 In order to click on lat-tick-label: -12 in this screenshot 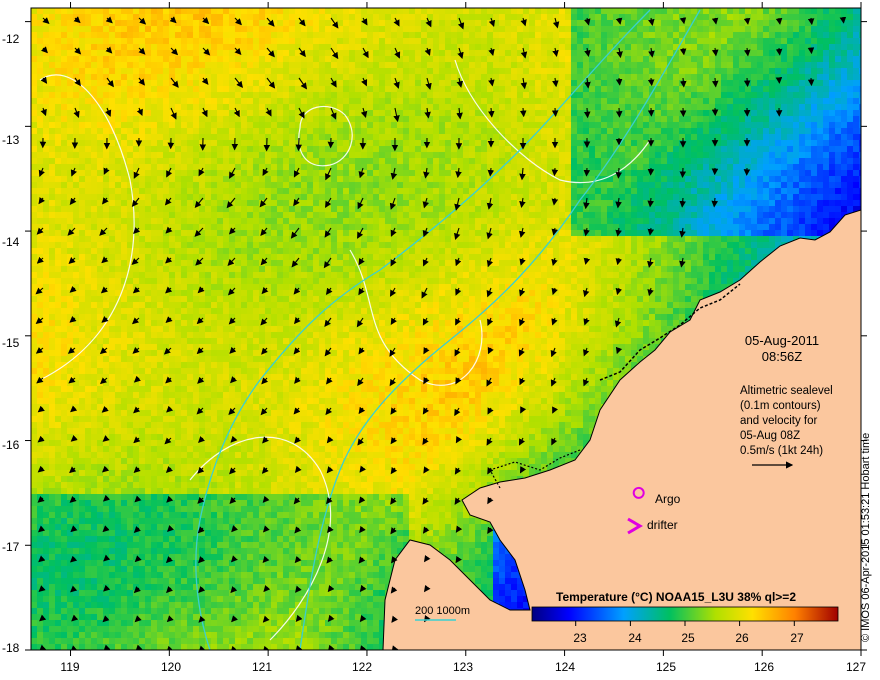, I will do `click(11, 39)`.